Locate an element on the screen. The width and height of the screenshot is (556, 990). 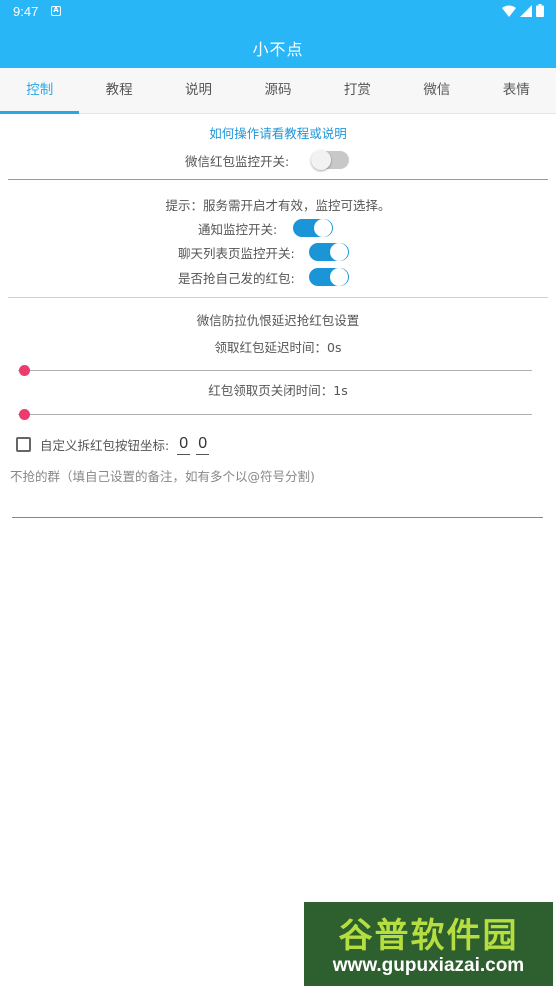
chatlist-monitor-row: 聊天列表页监控开关: is located at coordinates (263, 252).